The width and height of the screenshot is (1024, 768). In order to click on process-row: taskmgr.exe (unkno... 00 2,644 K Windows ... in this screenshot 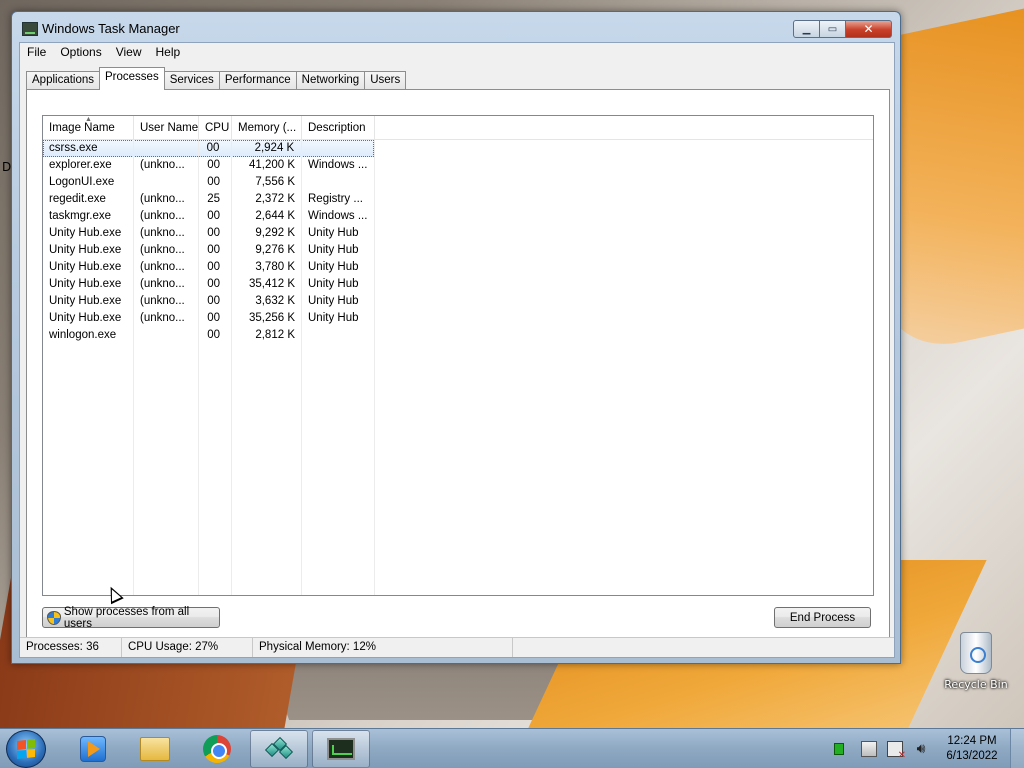, I will do `click(458, 216)`.